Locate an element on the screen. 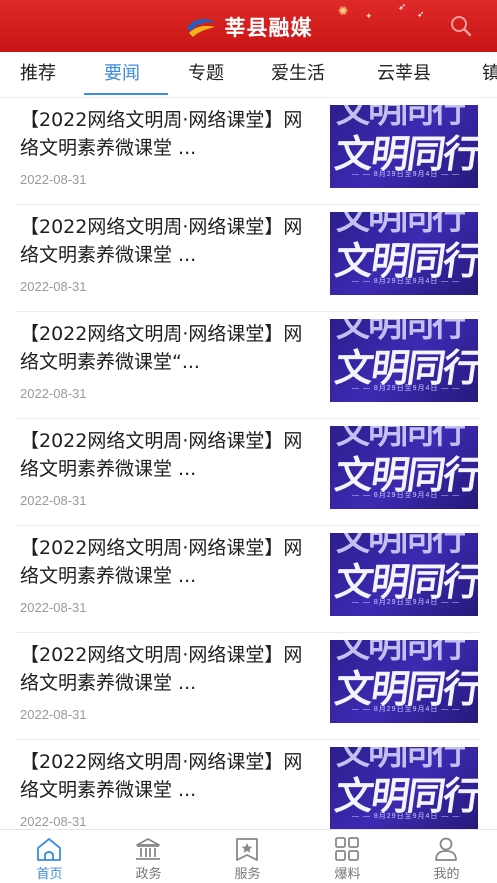 This screenshot has height=883, width=497. tab-life: 爱生活 is located at coordinates (298, 74).